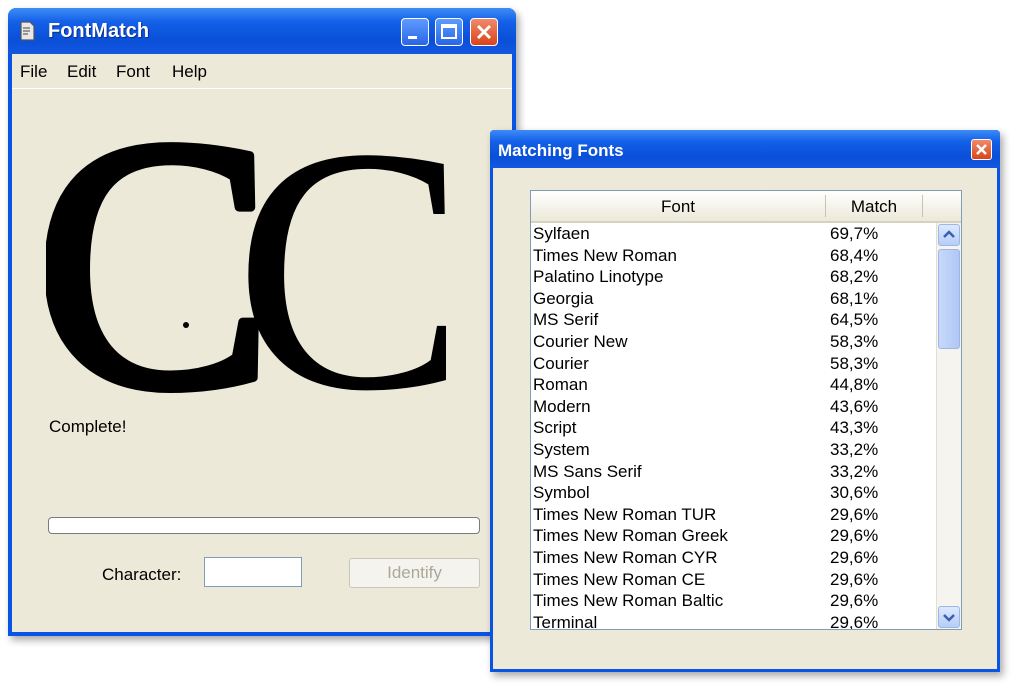 This screenshot has height=689, width=1020. I want to click on font-name: Times New Roman, so click(605, 255).